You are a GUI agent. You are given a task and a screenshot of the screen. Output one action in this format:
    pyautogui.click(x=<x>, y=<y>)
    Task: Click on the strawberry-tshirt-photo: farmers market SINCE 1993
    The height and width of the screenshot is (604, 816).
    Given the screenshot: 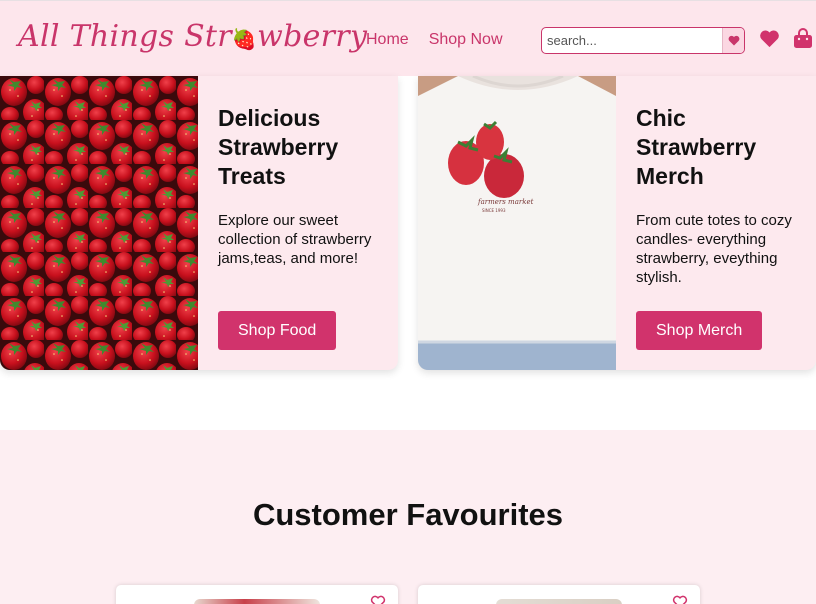 What is the action you would take?
    pyautogui.click(x=517, y=223)
    